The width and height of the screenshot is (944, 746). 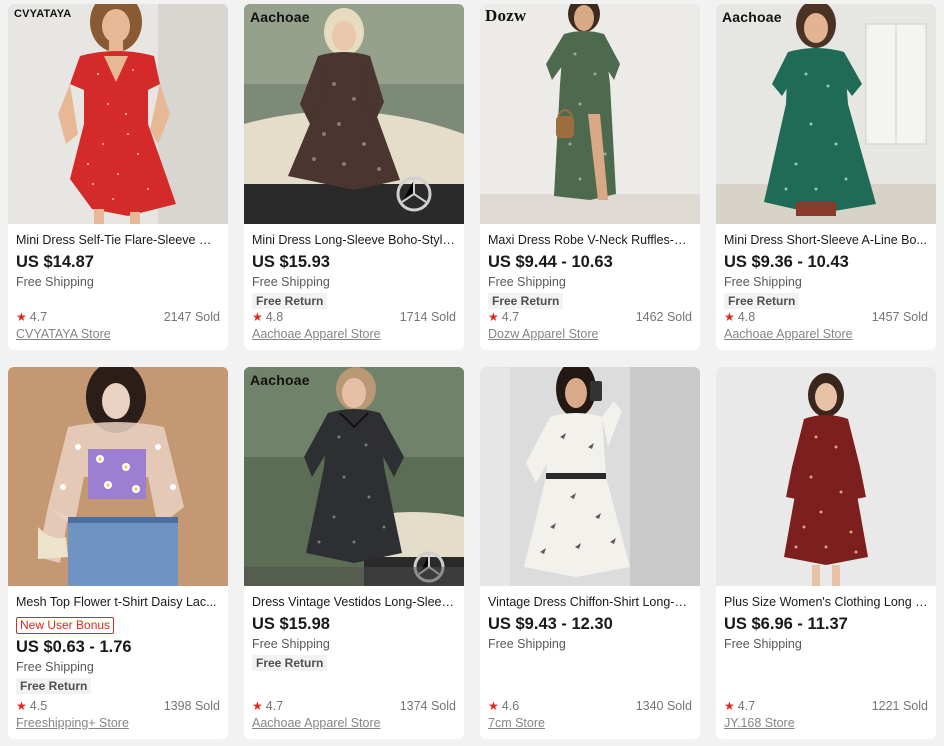 What do you see at coordinates (590, 706) in the screenshot?
I see `rating-row: ★ 4.6 1340 Sold` at bounding box center [590, 706].